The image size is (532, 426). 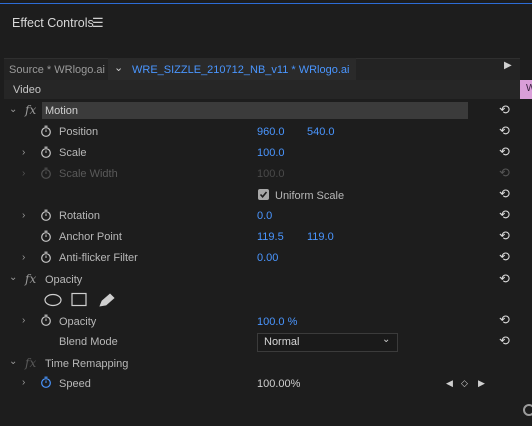 I want to click on add-keyframe-icon: ◇, so click(x=464, y=383).